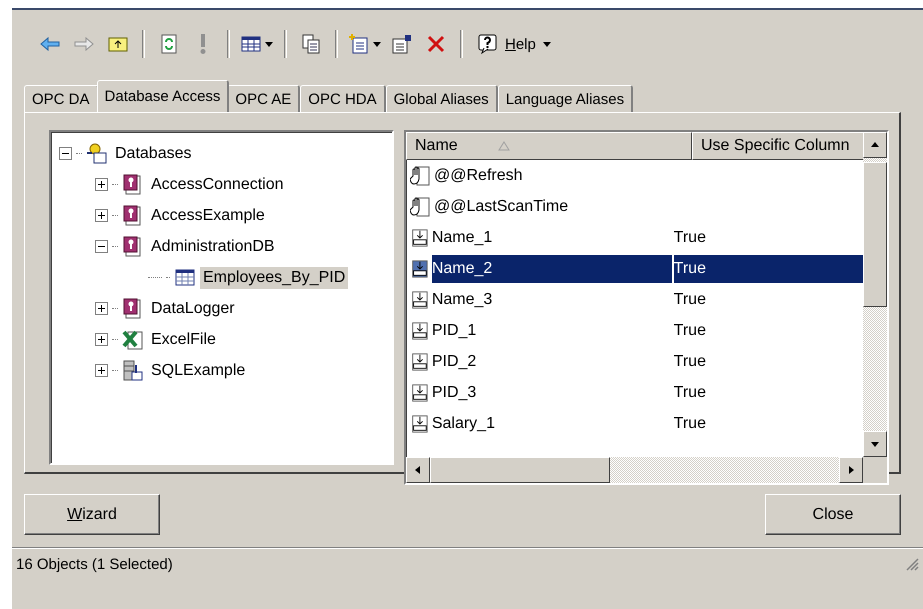 This screenshot has width=923, height=609. I want to click on value-cell: True, so click(768, 268).